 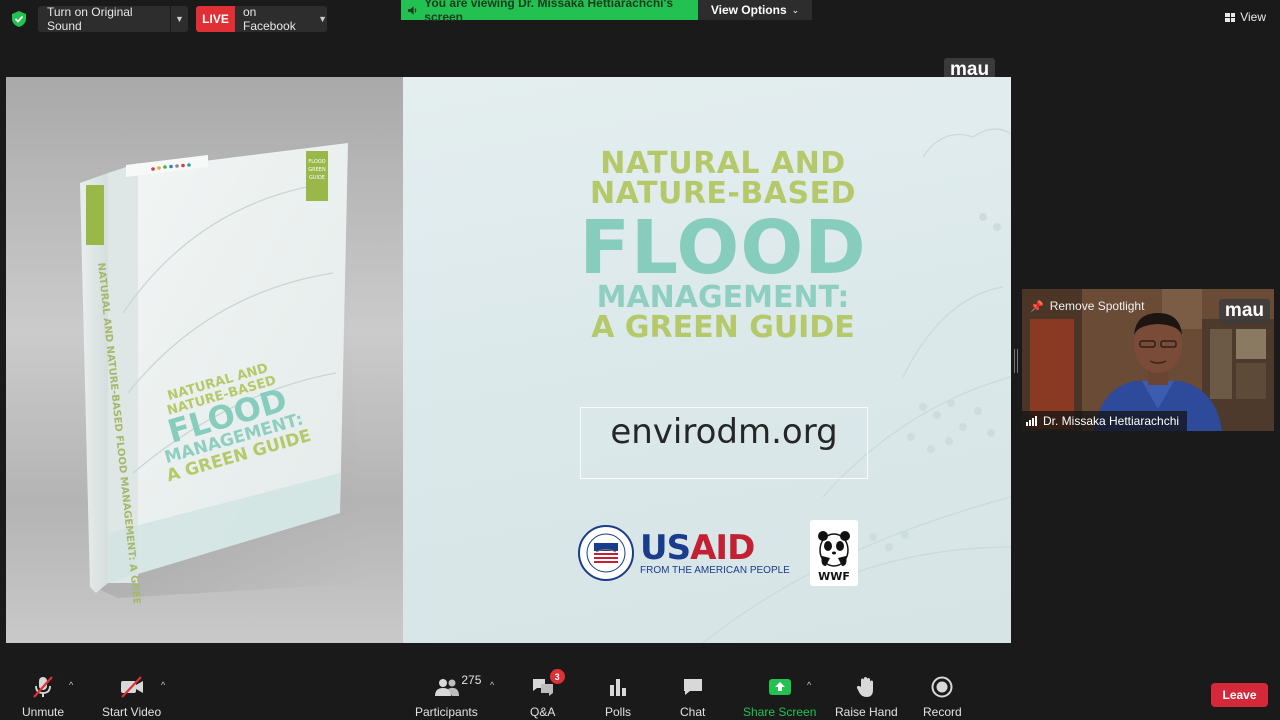 I want to click on remove-spotlight-button: 📌 Remove Spotlight, so click(x=1087, y=306).